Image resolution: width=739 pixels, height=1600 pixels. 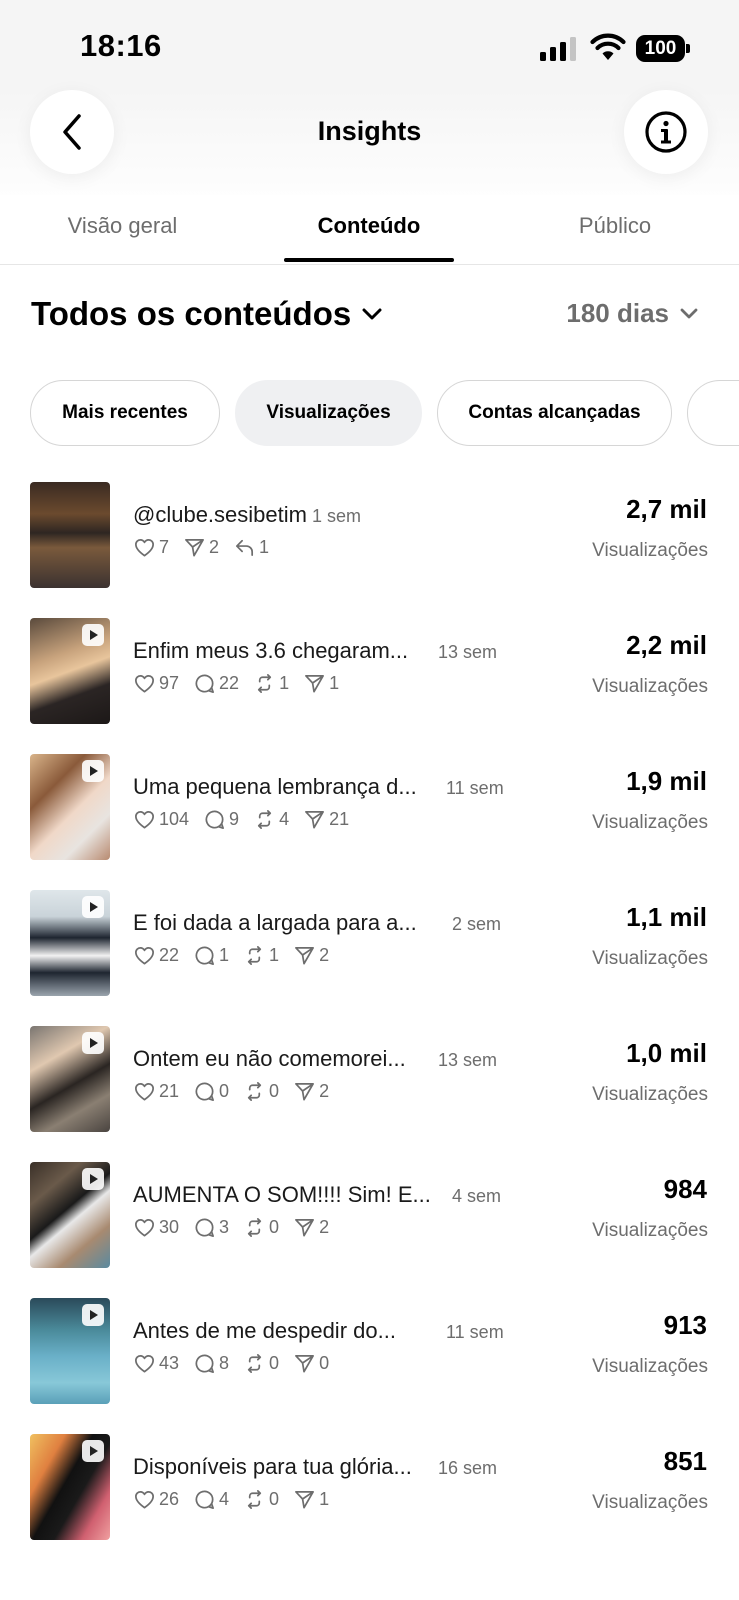 I want to click on likes-count: 30, so click(x=169, y=1227).